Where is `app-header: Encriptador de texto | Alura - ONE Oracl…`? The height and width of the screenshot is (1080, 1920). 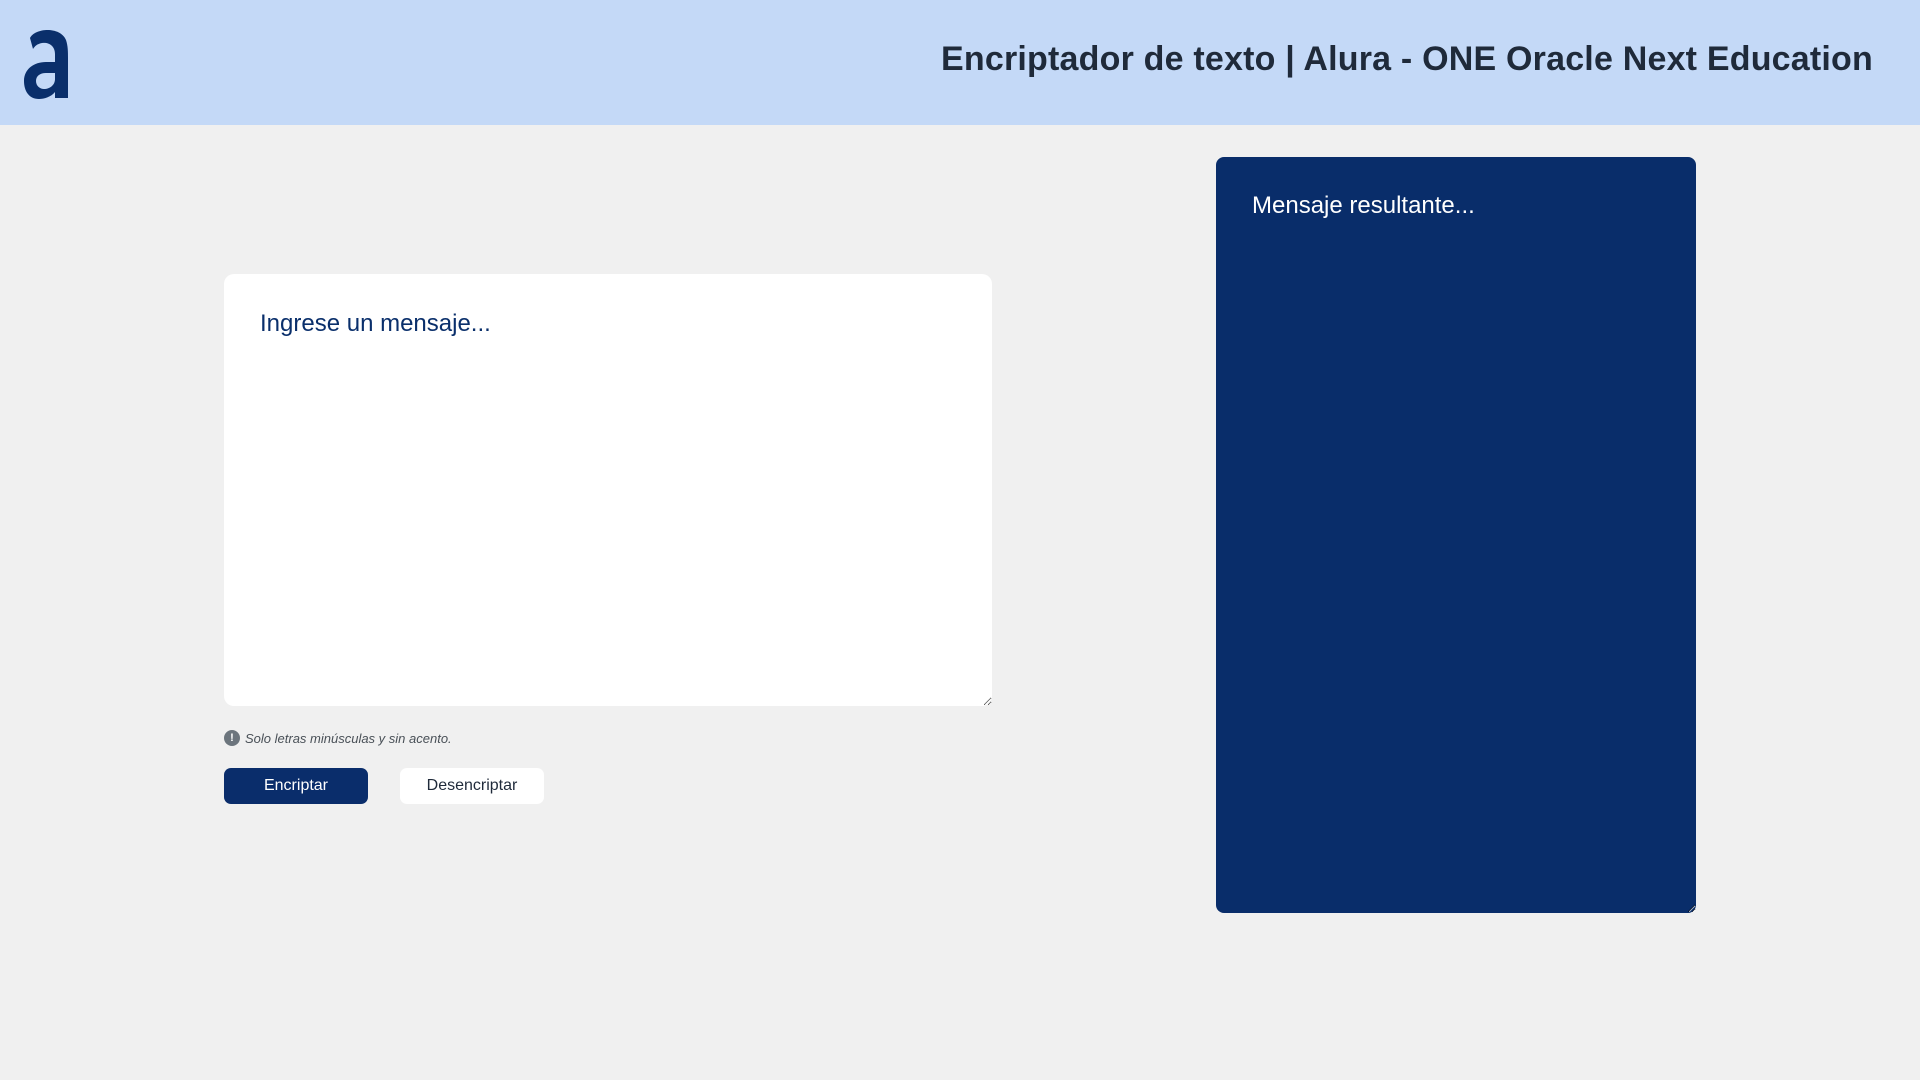 app-header: Encriptador de texto | Alura - ONE Oracl… is located at coordinates (960, 62).